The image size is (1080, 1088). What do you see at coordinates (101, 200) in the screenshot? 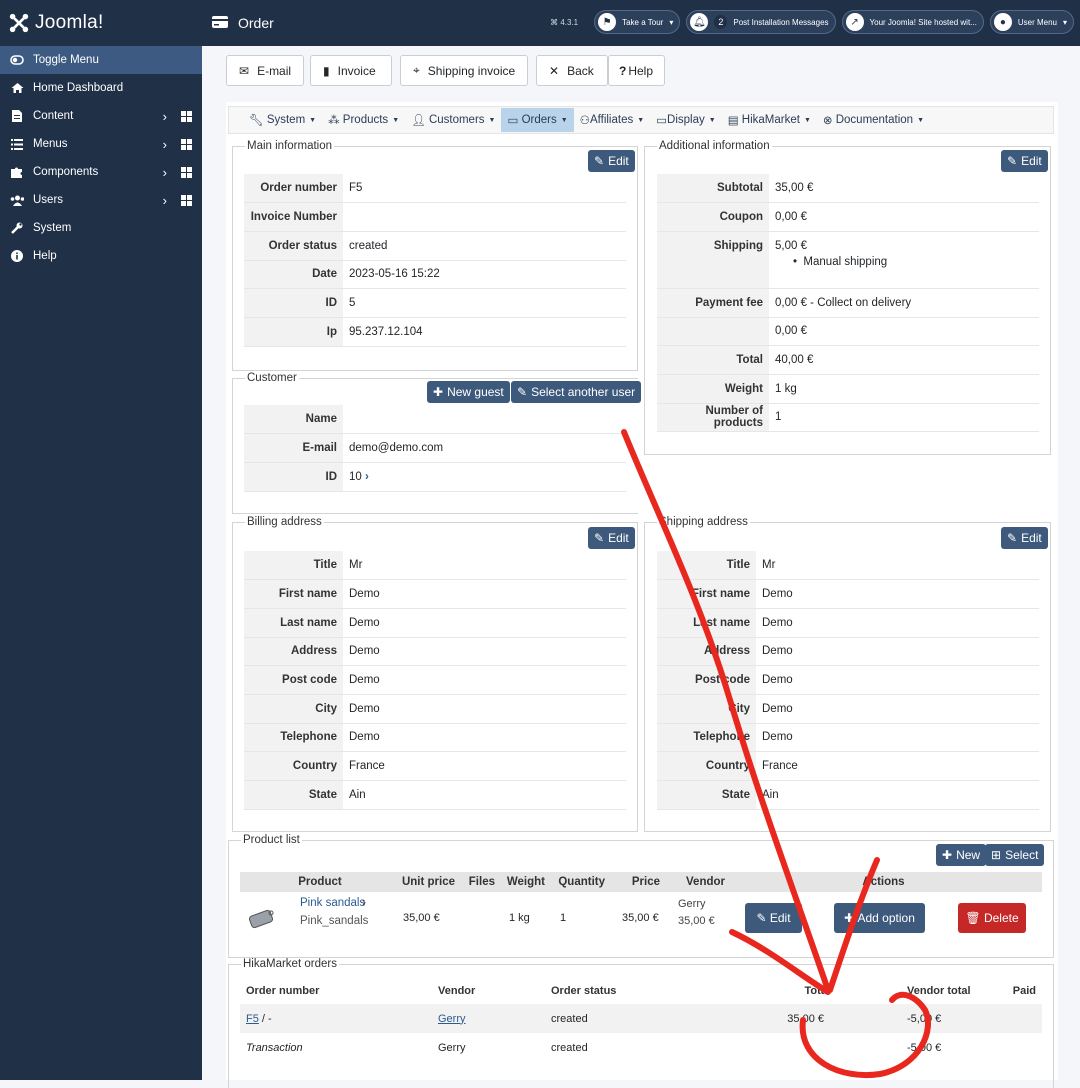
I see `sidebar-item-users: Users ›` at bounding box center [101, 200].